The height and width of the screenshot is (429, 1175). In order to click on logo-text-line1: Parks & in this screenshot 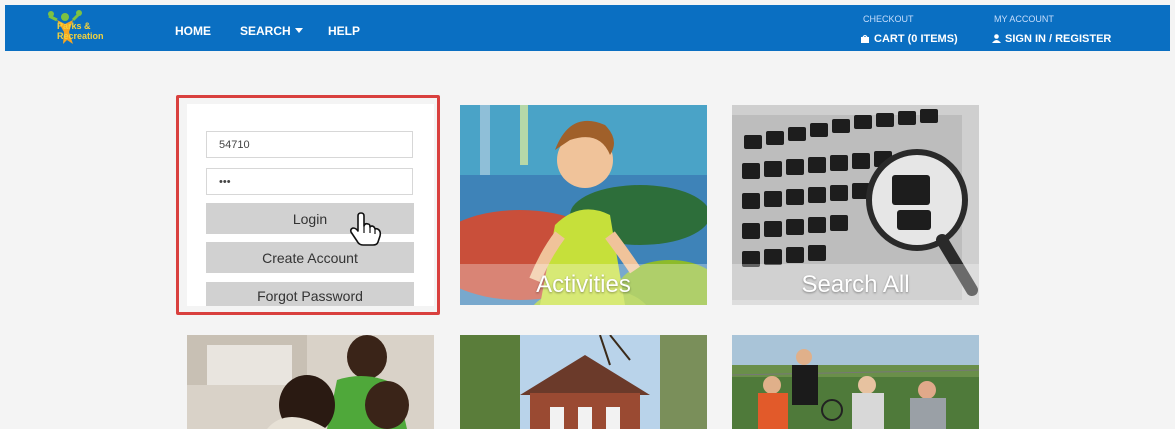, I will do `click(74, 26)`.